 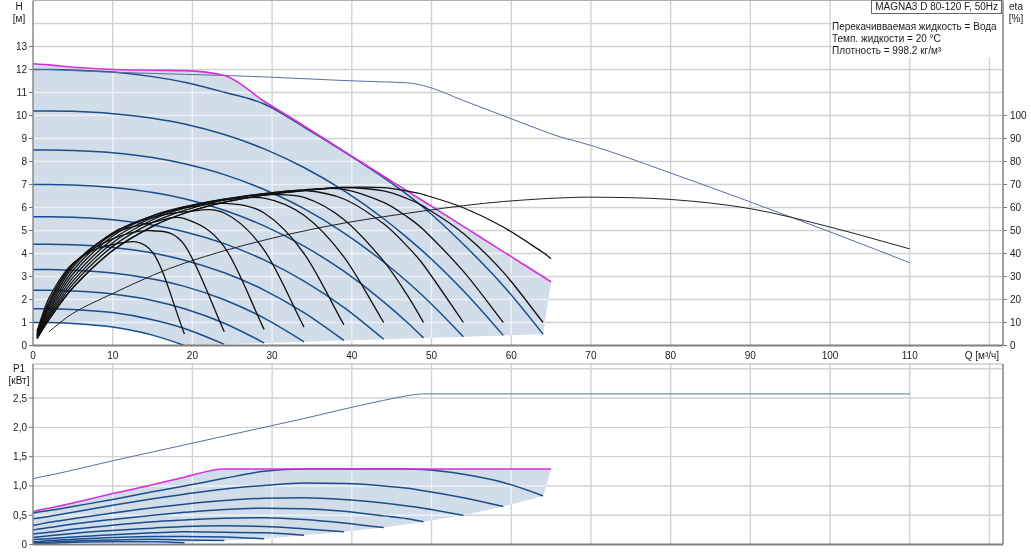 What do you see at coordinates (24, 184) in the screenshot?
I see `y-tick-label: 7` at bounding box center [24, 184].